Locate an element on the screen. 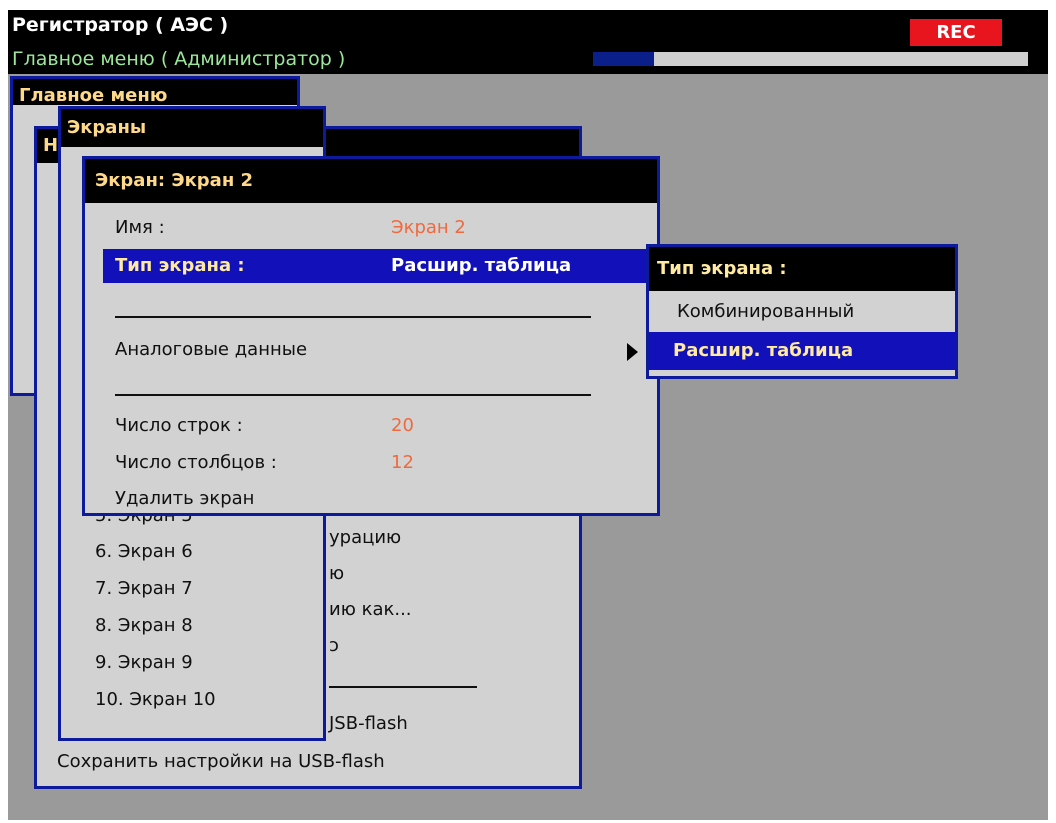 Image resolution: width=1056 pixels, height=823 pixels. memory-progress-fill is located at coordinates (623, 59).